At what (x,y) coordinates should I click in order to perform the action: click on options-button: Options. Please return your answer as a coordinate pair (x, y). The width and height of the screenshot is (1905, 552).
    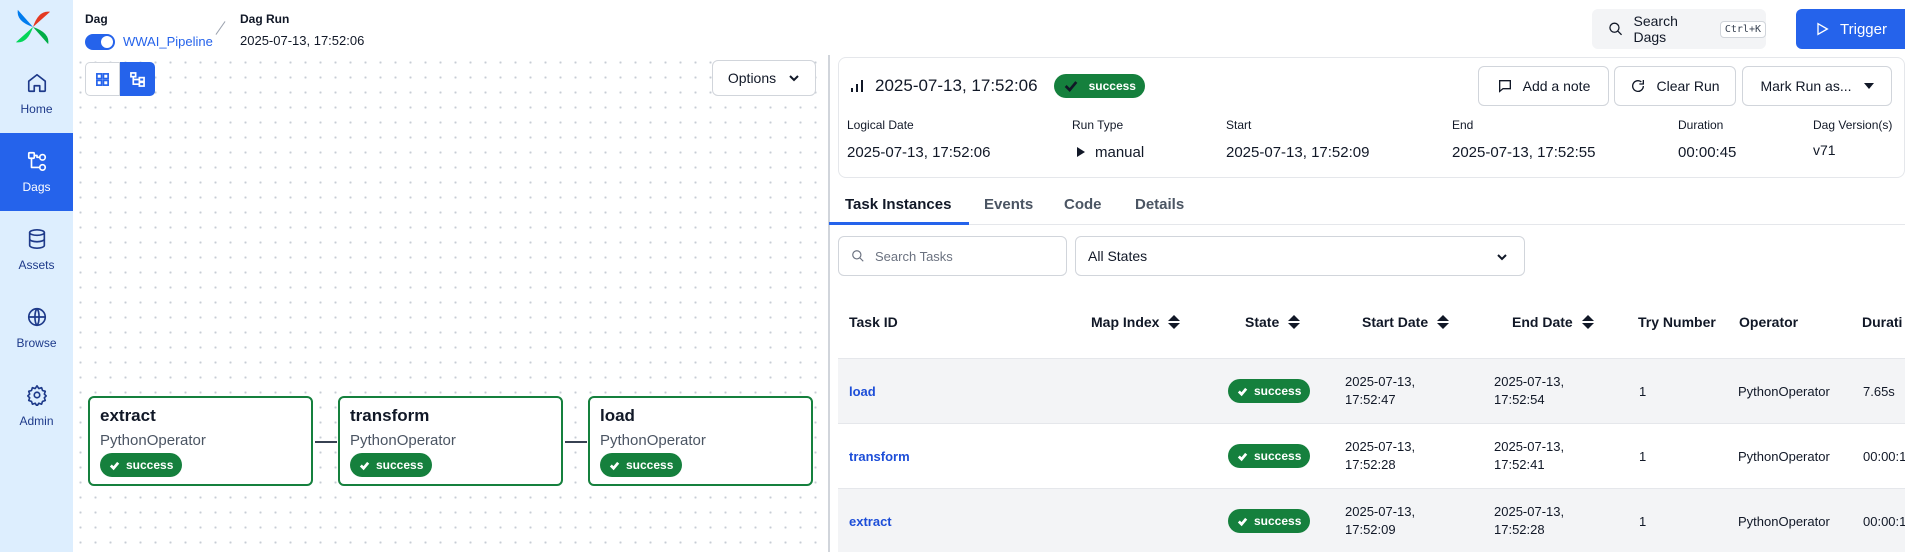
    Looking at the image, I should click on (764, 78).